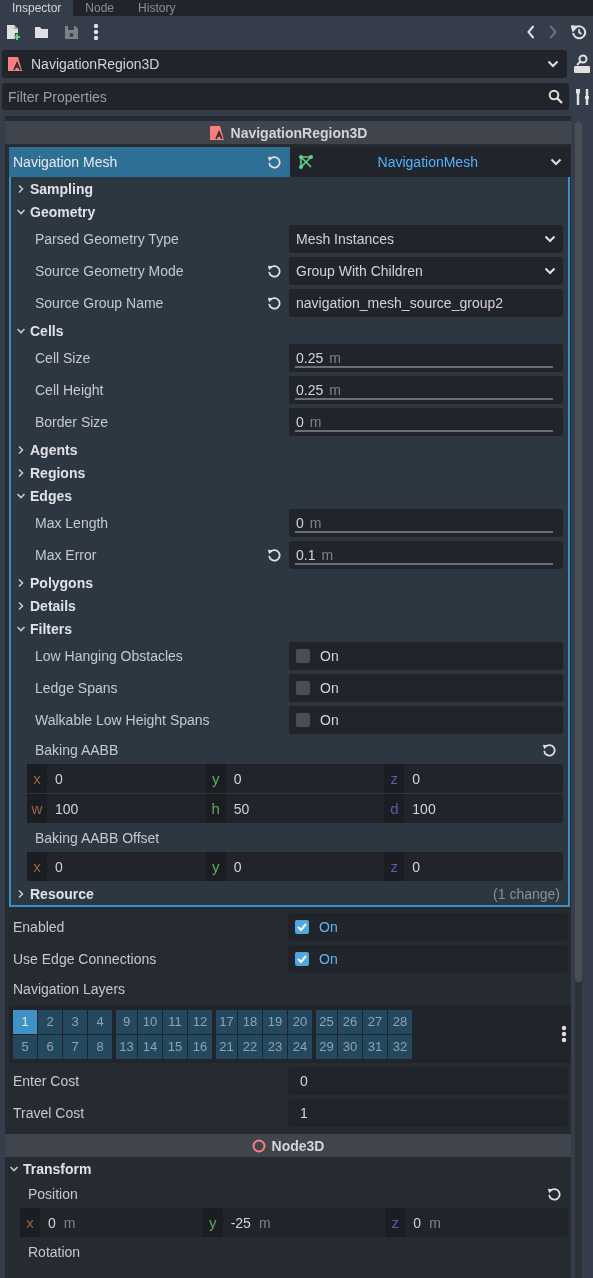 The image size is (593, 1278). Describe the element at coordinates (284, 64) in the screenshot. I see `object-selector: NavigationRegion3D` at that location.